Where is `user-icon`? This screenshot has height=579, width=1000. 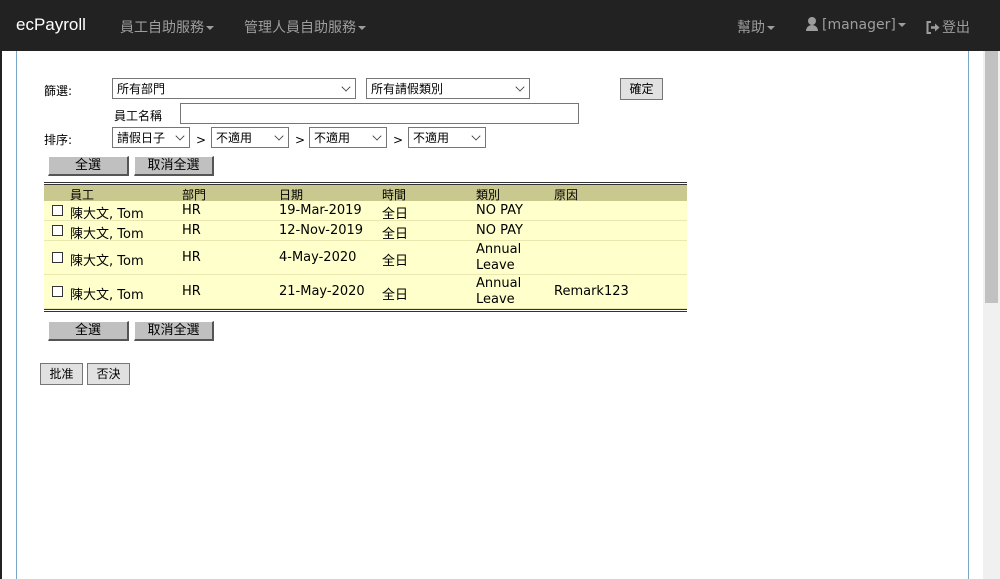
user-icon is located at coordinates (812, 24).